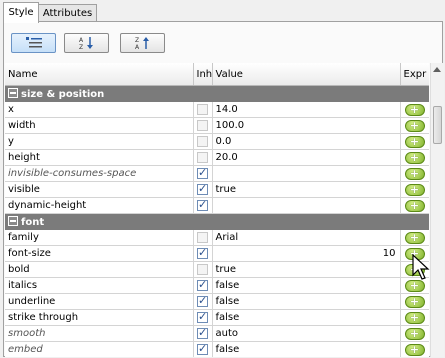 Image resolution: width=445 pixels, height=358 pixels. I want to click on property-row: strike through false+, so click(217, 317).